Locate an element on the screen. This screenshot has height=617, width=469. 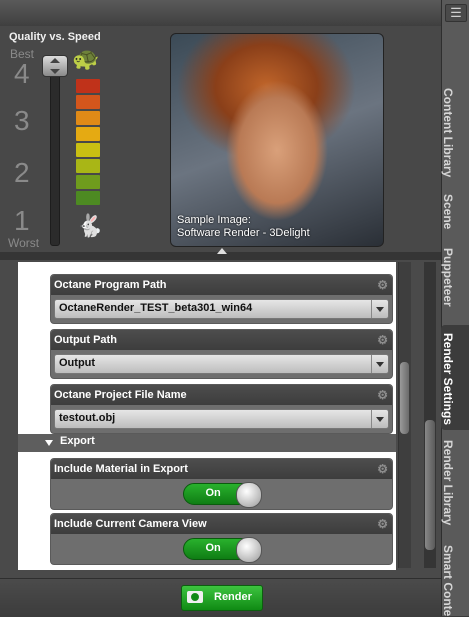
property-label-text: Include Material in Export is located at coordinates (121, 469).